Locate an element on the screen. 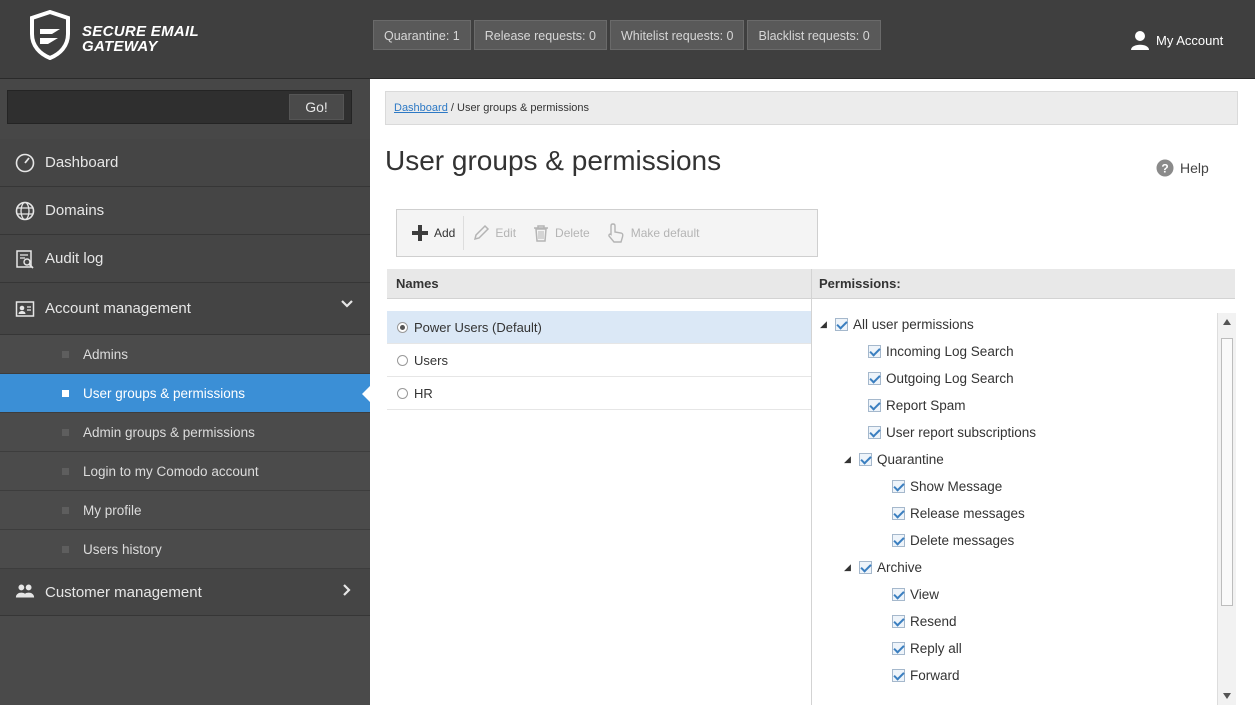  sidebar-item-account-management: Account management is located at coordinates (185, 309).